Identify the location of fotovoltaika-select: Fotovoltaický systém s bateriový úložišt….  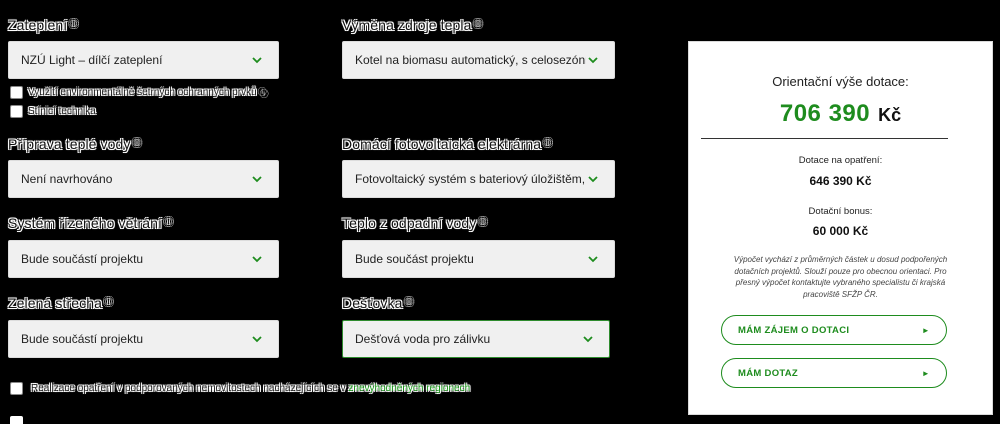
(478, 179).